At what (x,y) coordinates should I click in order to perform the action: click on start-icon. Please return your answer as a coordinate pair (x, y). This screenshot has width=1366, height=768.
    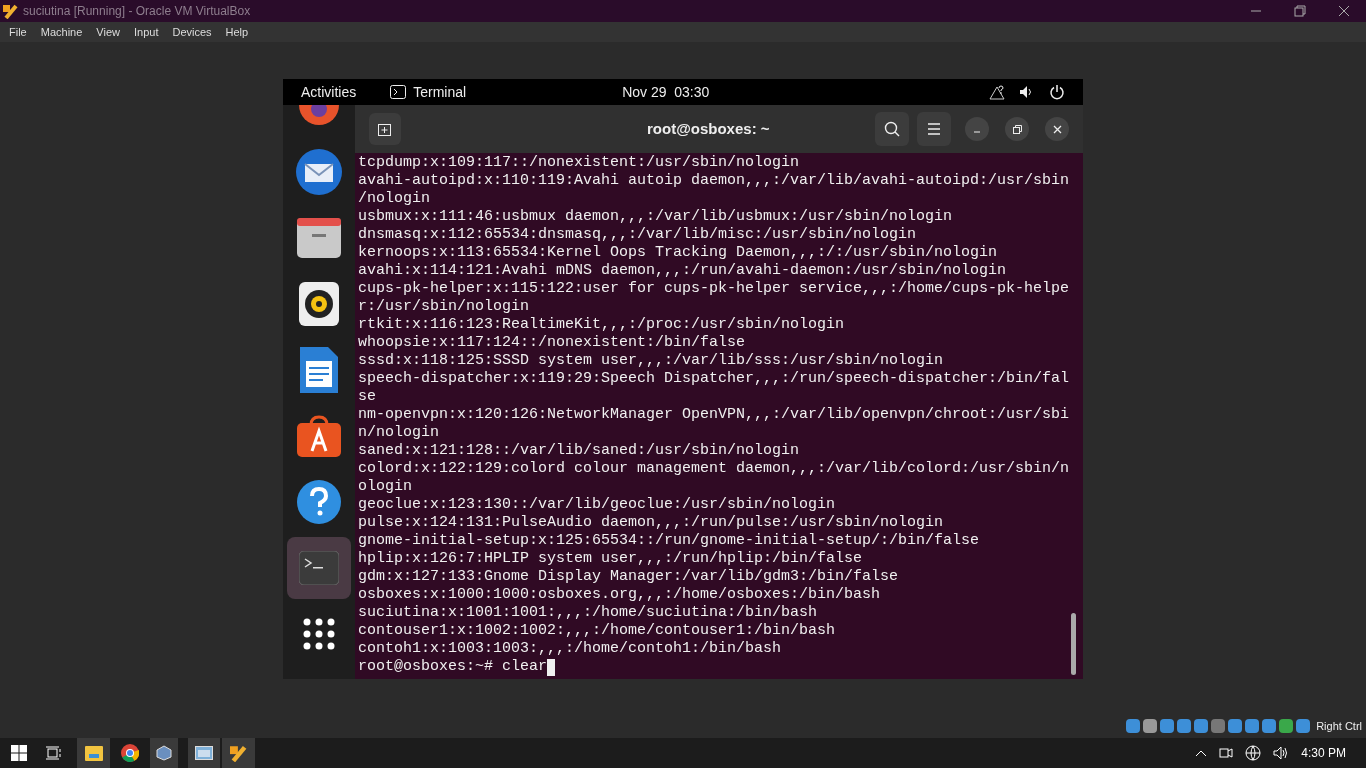
    Looking at the image, I should click on (19, 753).